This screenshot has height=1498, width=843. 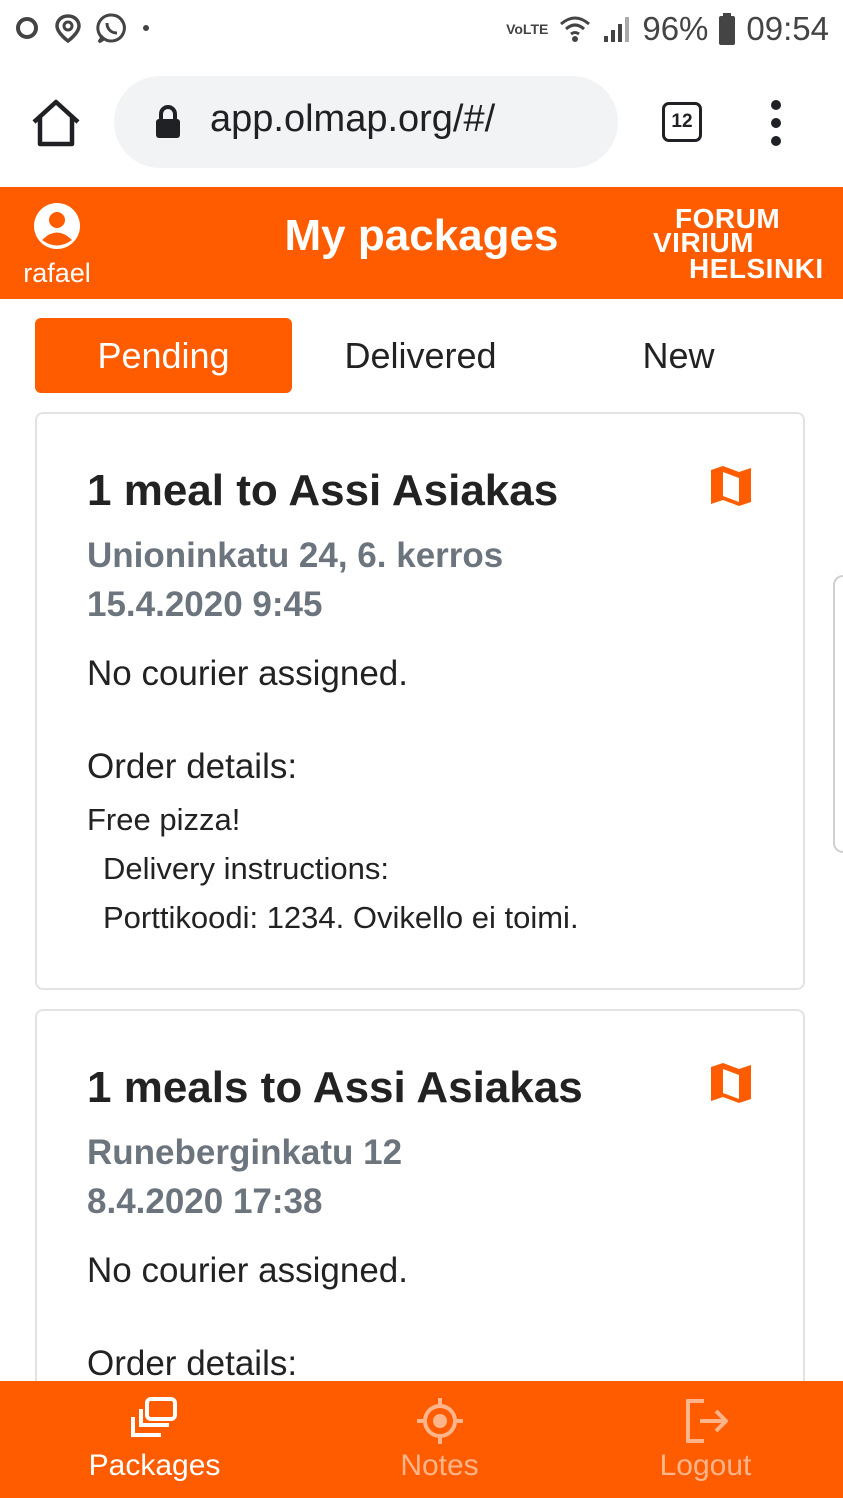 I want to click on nav-notes: Notes, so click(x=439, y=1439).